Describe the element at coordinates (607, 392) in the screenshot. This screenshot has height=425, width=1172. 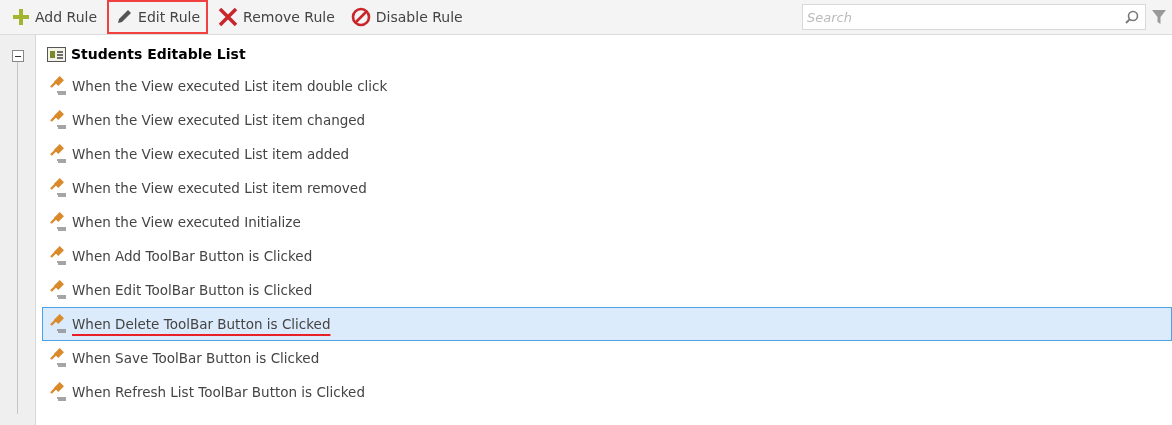
I see `rule-item: When Refresh List ToolBar Button is Clicked` at that location.